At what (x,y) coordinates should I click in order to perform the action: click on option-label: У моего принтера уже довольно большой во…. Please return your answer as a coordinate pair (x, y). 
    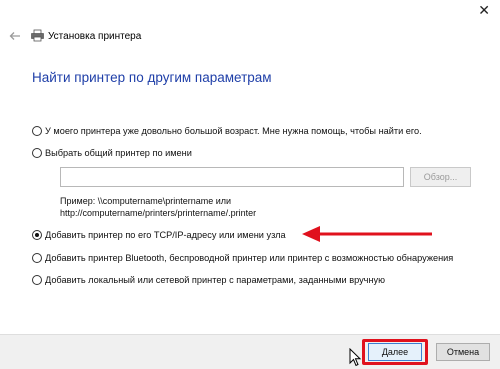
    Looking at the image, I should click on (233, 131).